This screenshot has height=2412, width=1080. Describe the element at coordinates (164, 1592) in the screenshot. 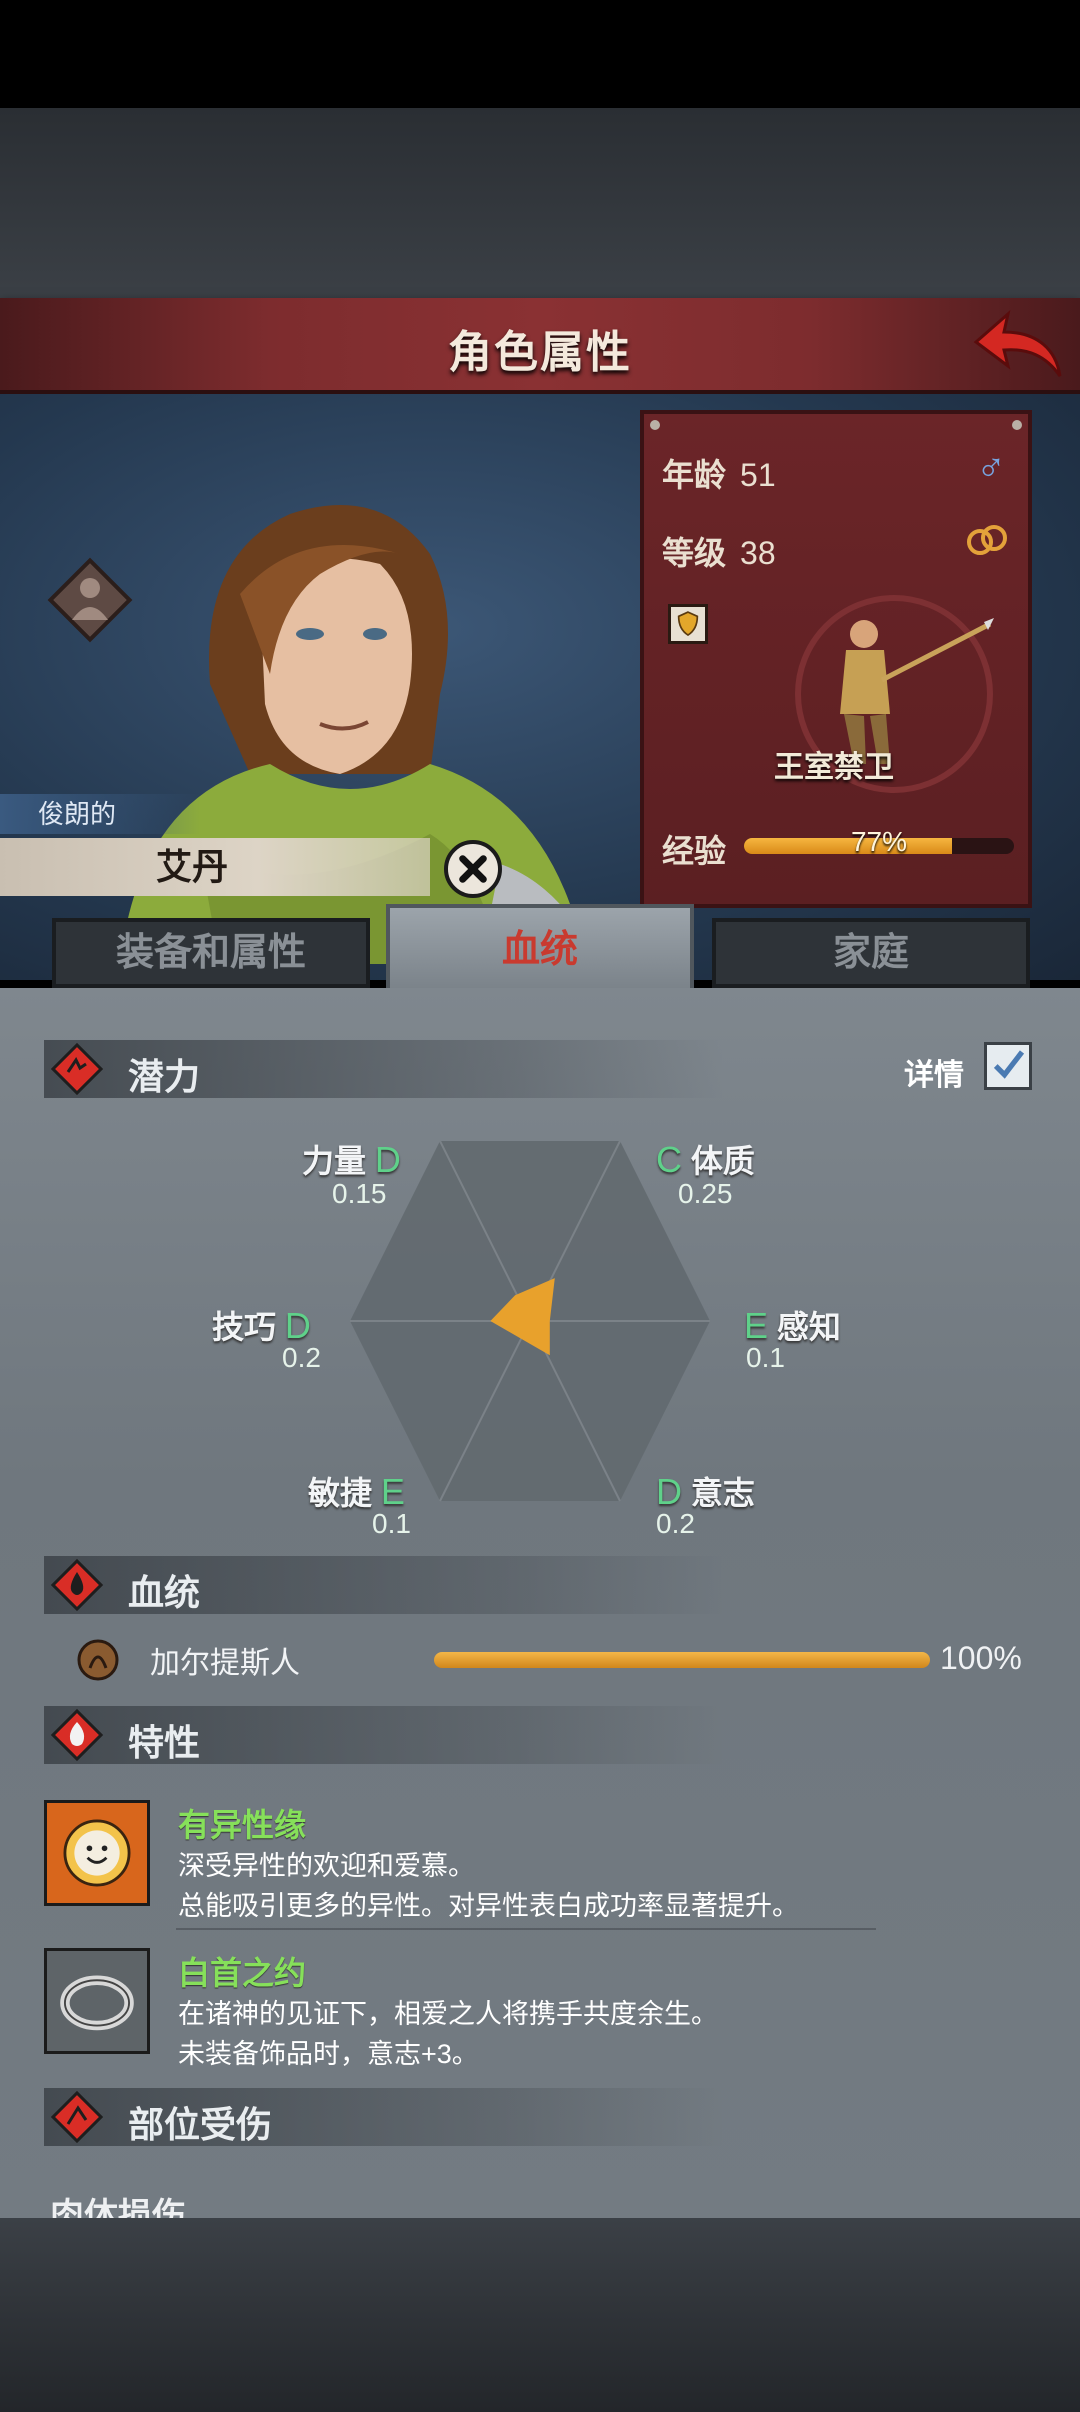

I see `lineage-title: 血统` at that location.